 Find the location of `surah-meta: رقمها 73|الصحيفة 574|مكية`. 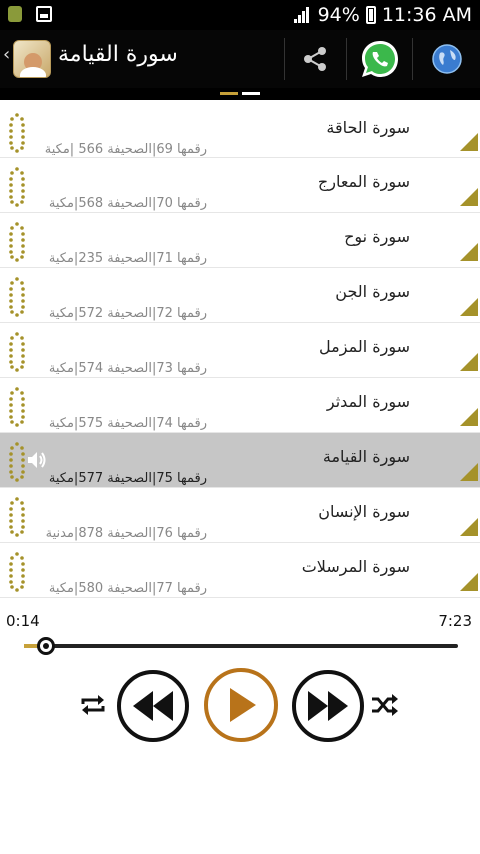

surah-meta: رقمها 73|الصحيفة 574|مكية is located at coordinates (127, 368).